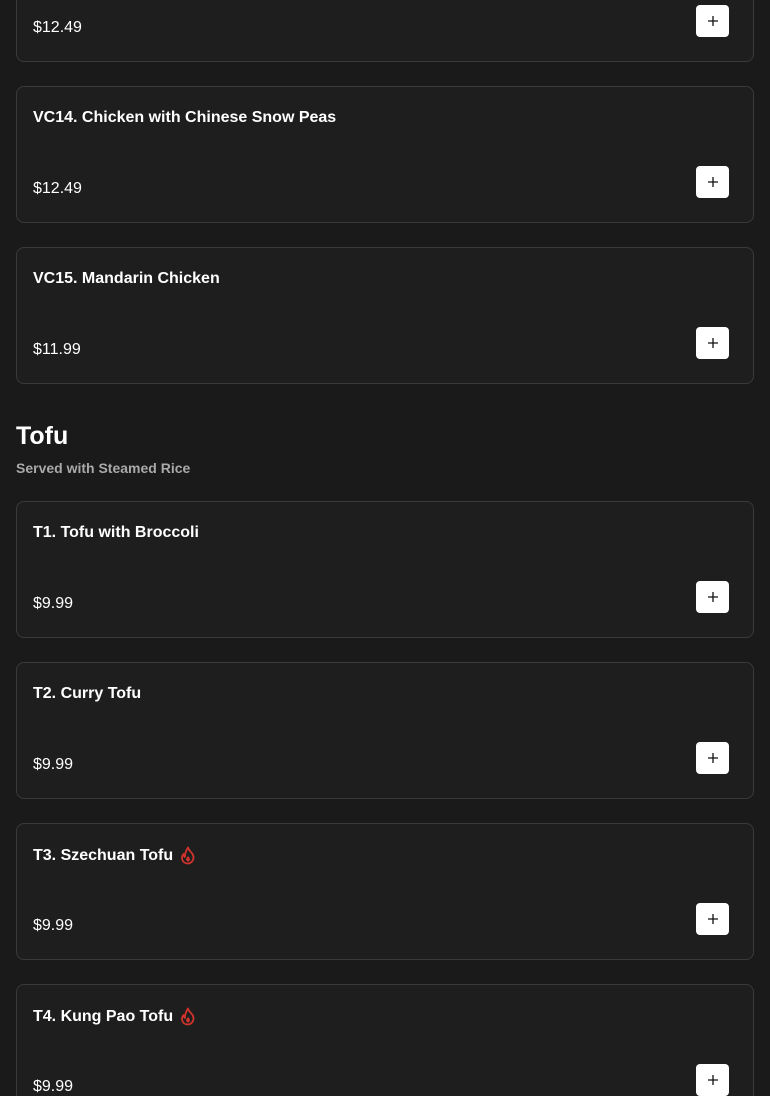  What do you see at coordinates (103, 855) in the screenshot?
I see `menu-item-name-text: T3. Szechuan Tofu` at bounding box center [103, 855].